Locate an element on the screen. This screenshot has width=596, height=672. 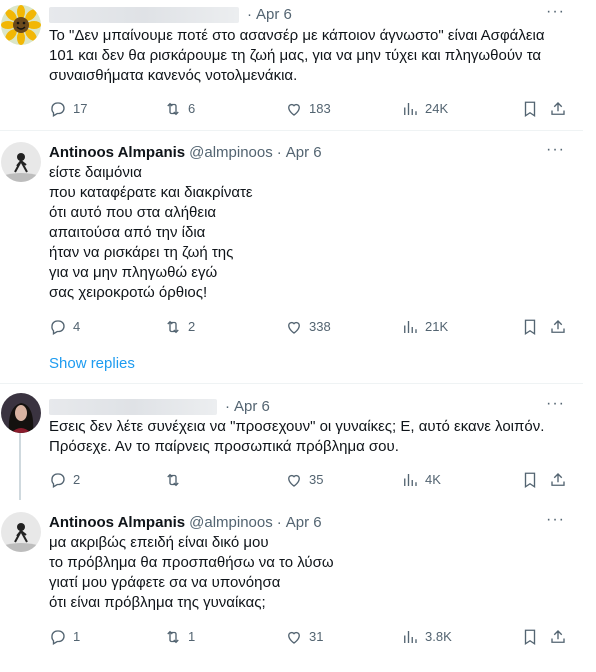
reply-count: 4 is located at coordinates (77, 326).